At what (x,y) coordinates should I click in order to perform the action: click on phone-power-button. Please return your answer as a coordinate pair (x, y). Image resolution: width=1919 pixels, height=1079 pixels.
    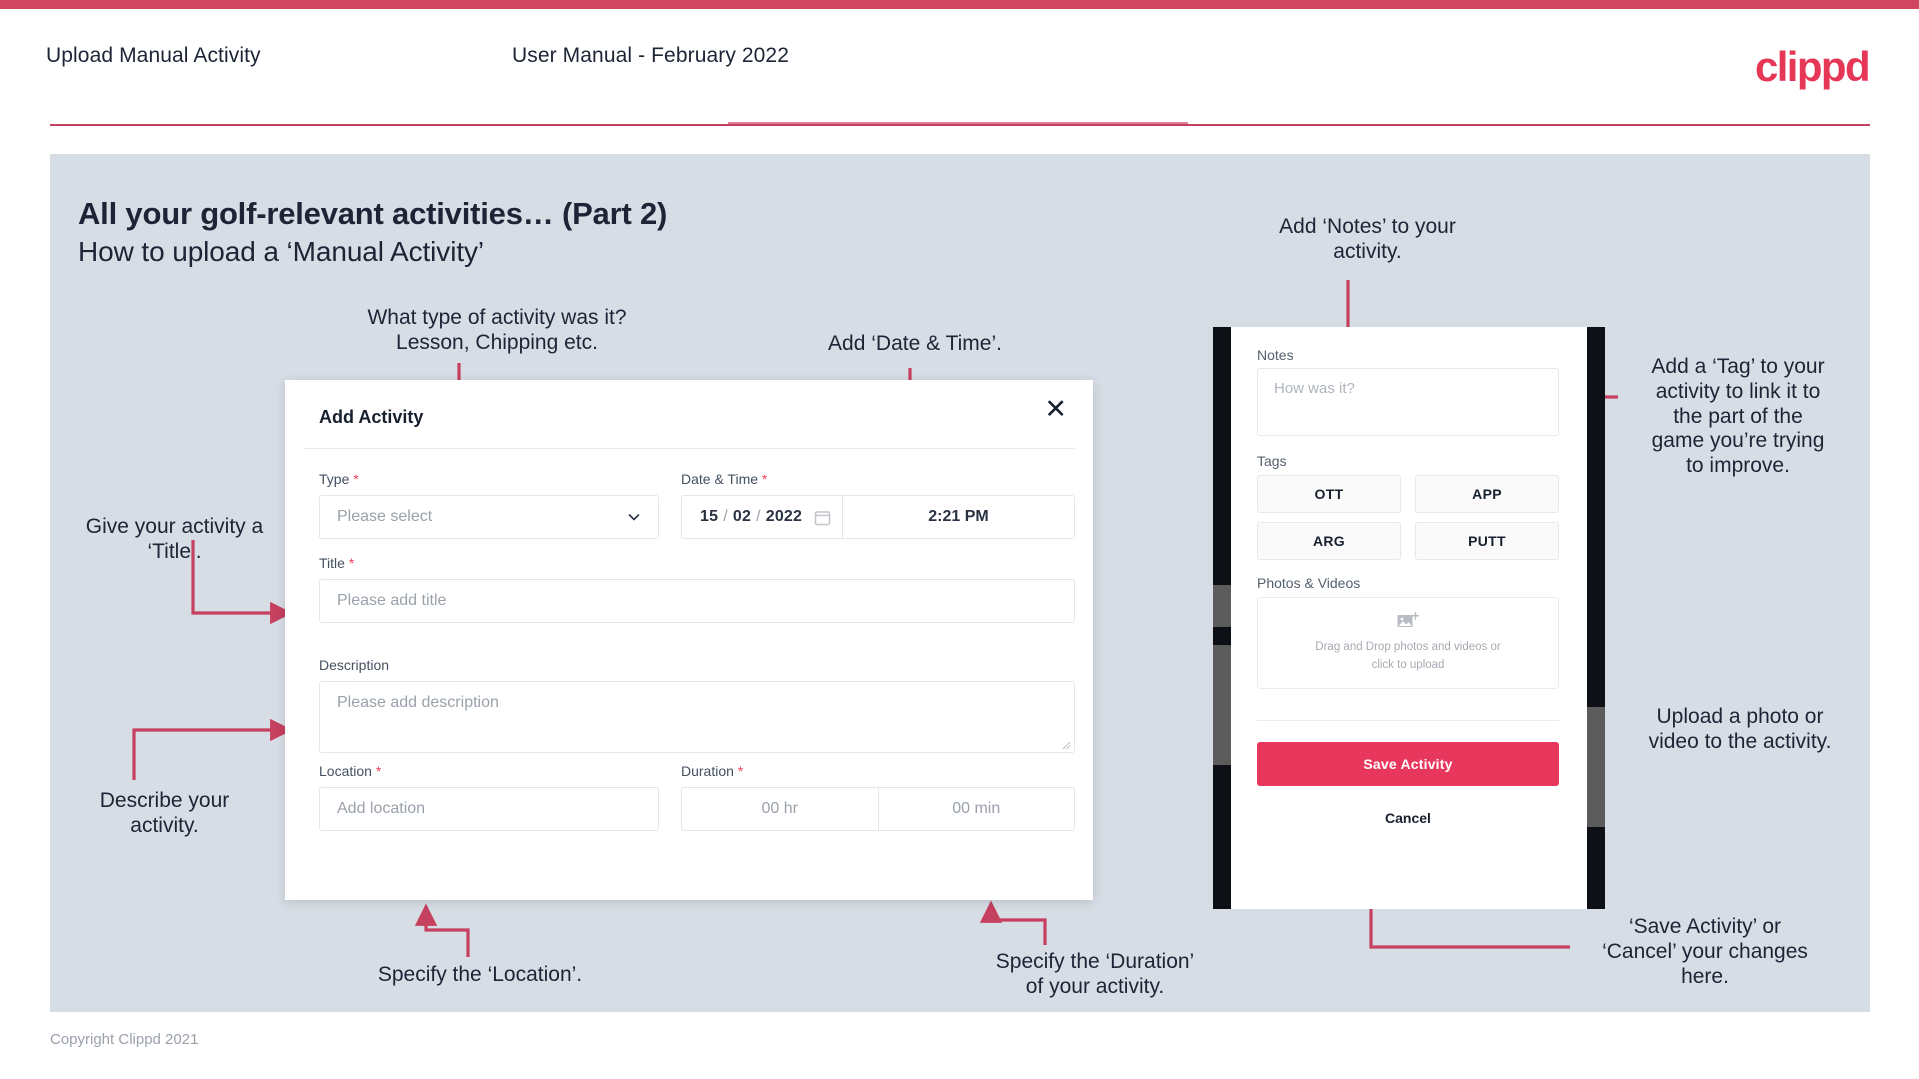
    Looking at the image, I should click on (1596, 767).